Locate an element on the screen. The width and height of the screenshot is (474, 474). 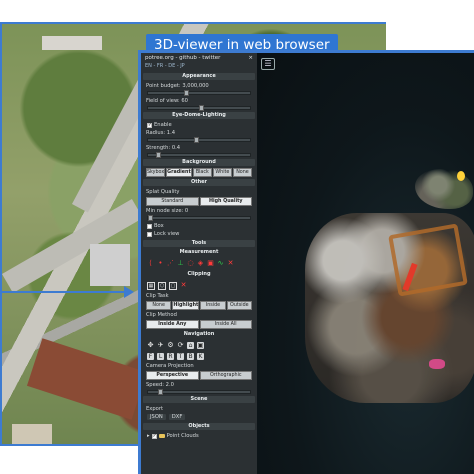
view-front-icon: F is located at coordinates (150, 356).